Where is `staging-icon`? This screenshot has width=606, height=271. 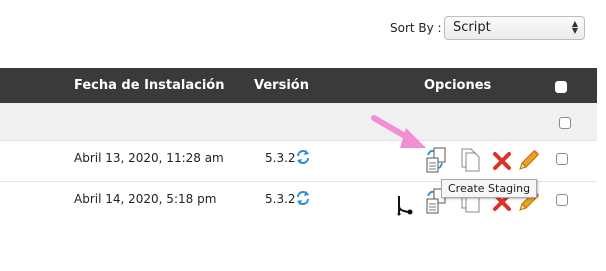
staging-icon is located at coordinates (436, 160).